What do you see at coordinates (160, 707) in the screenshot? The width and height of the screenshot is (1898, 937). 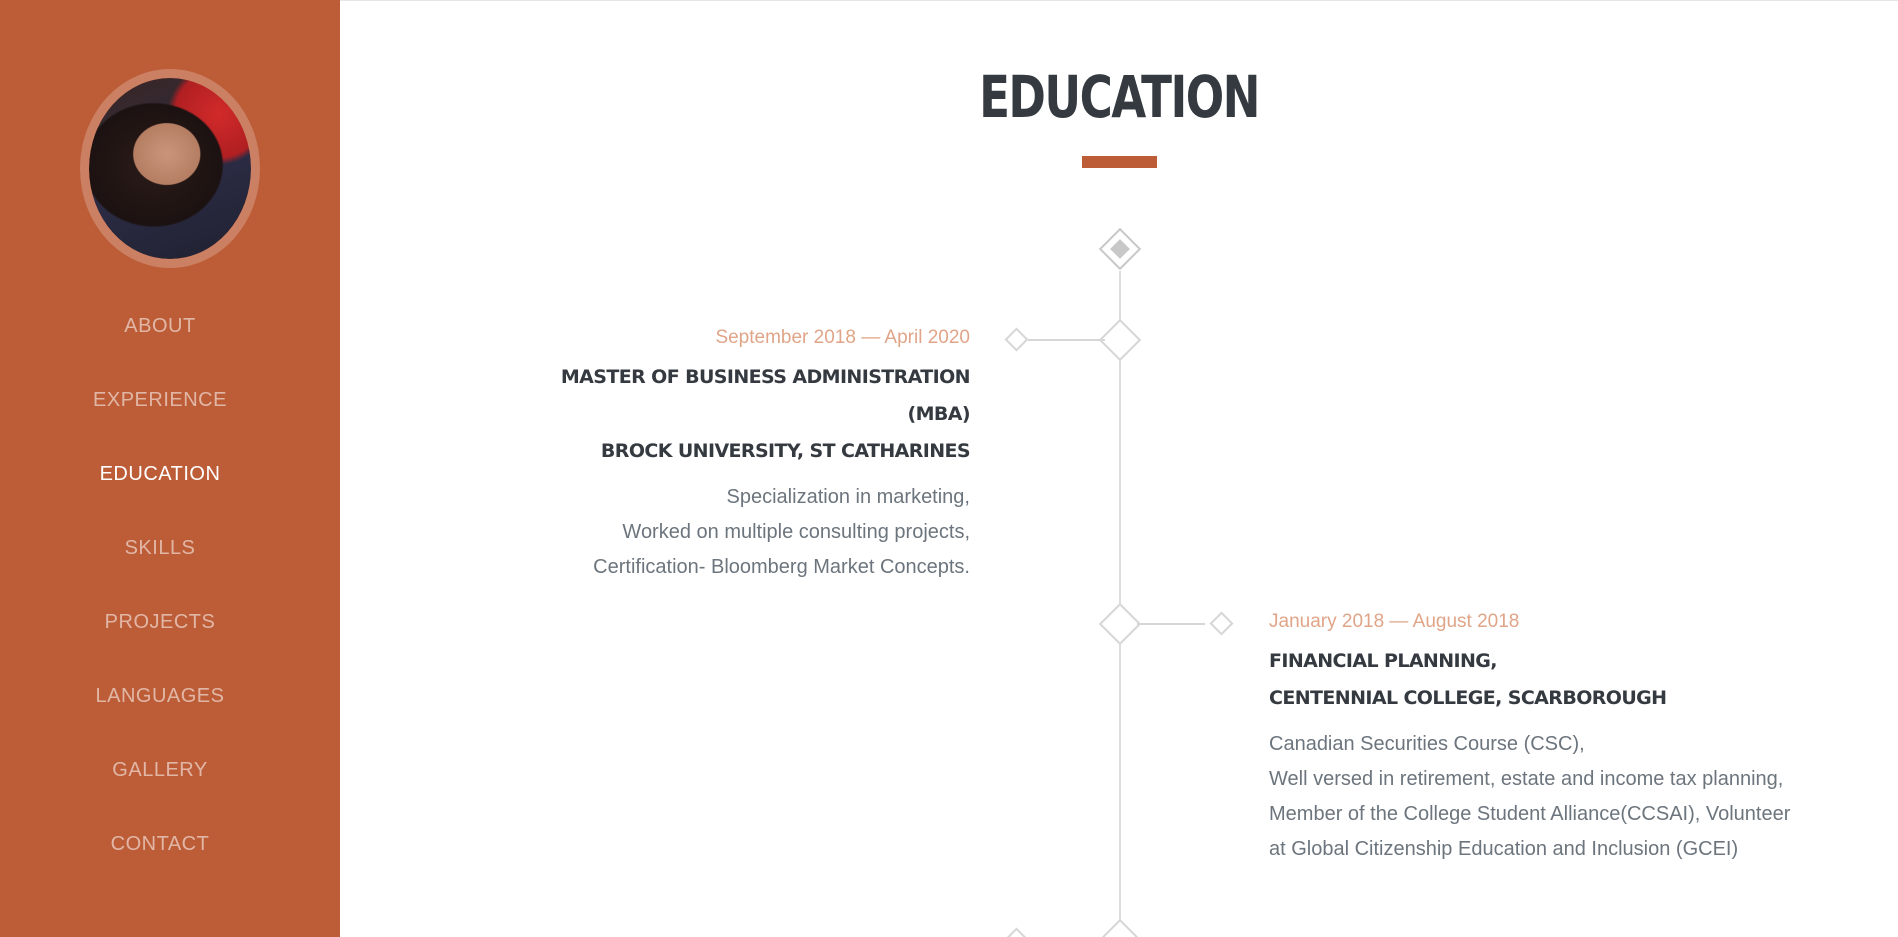 I see `nav-item-languages: Languages` at bounding box center [160, 707].